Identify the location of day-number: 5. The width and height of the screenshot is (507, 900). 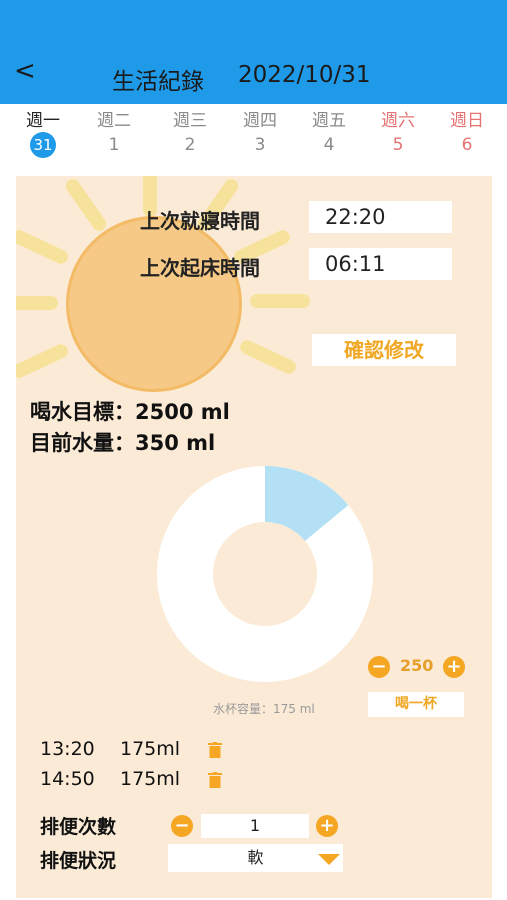
(398, 145).